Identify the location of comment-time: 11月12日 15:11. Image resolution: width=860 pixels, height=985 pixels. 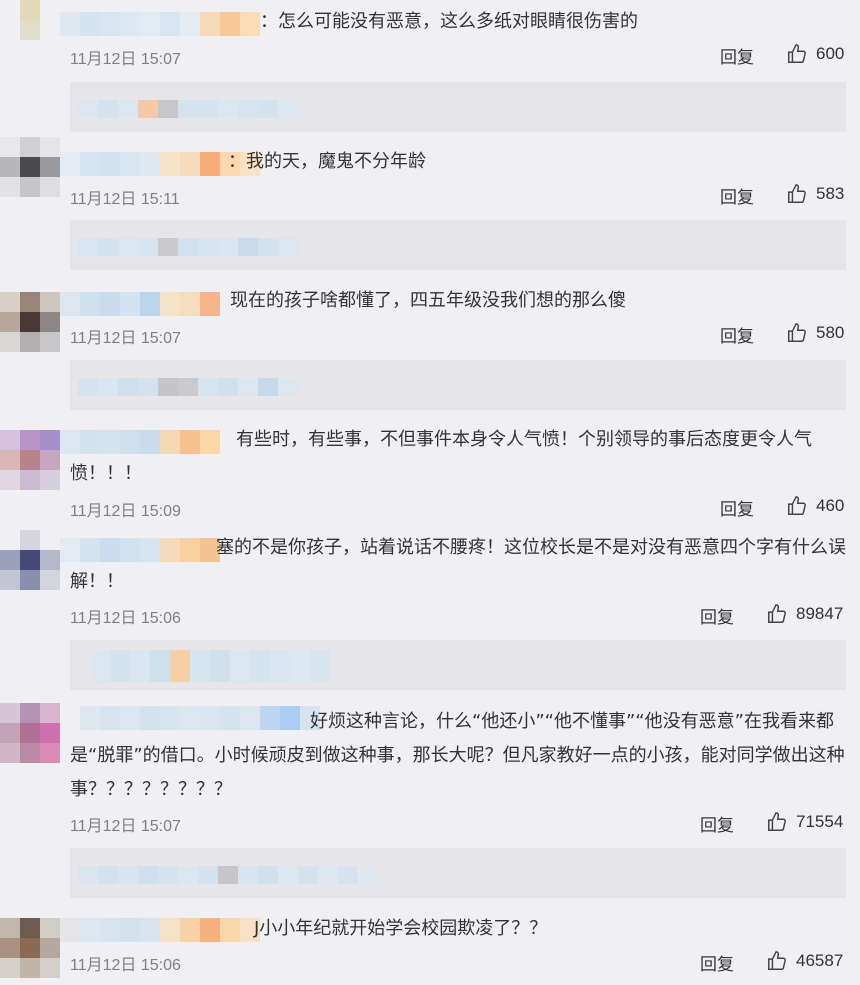
(125, 199).